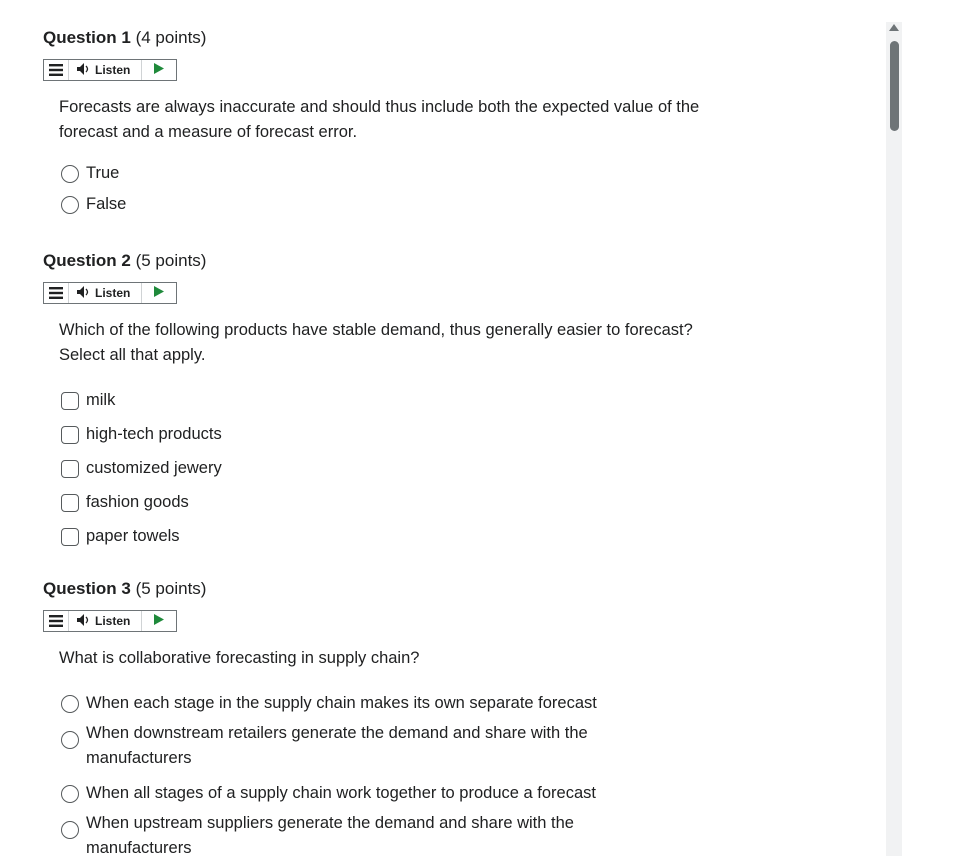 The image size is (966, 861). I want to click on question-number: Question 1, so click(87, 37).